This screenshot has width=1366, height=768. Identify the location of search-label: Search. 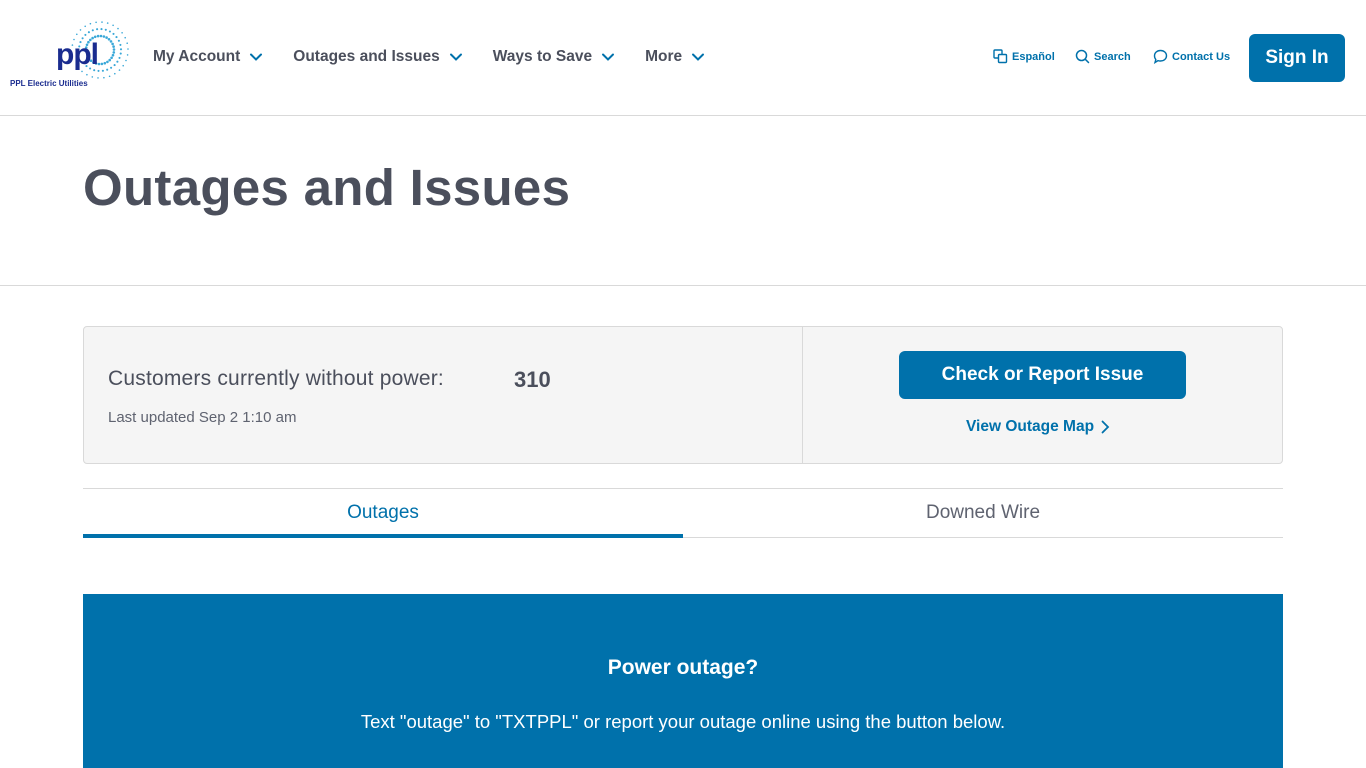
(1112, 56).